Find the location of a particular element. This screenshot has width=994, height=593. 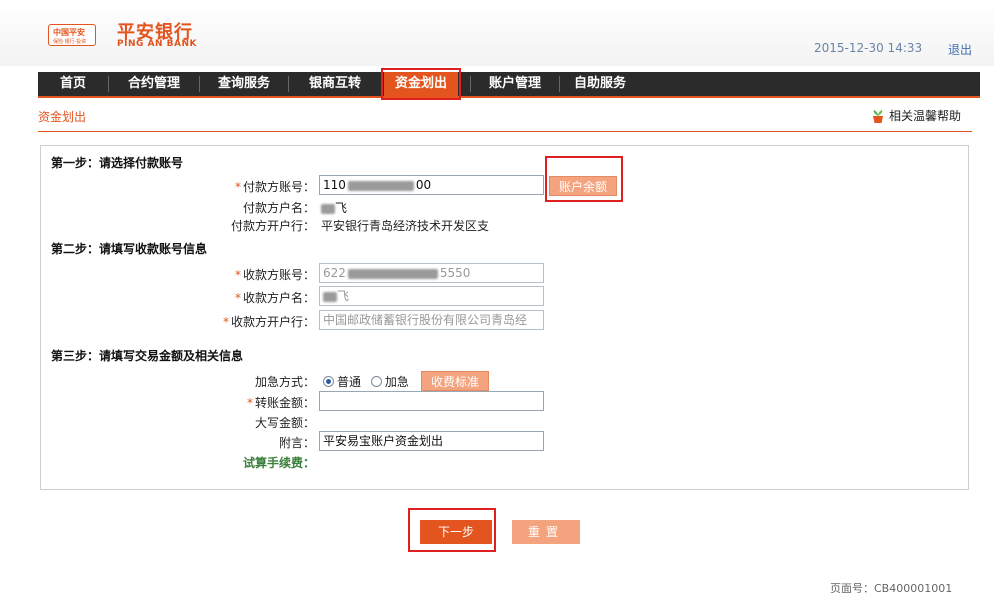

payee-name-input: 飞 is located at coordinates (431, 296).